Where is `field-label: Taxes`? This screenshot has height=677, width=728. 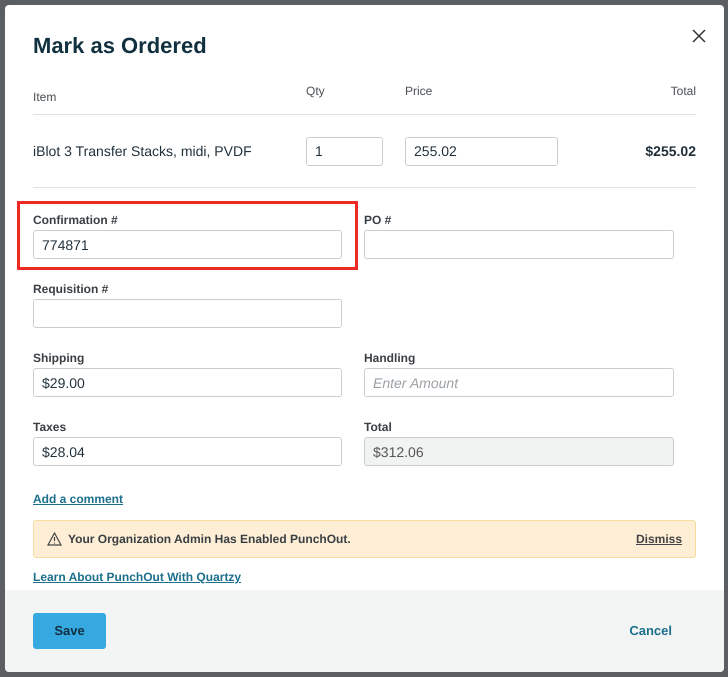
field-label: Taxes is located at coordinates (50, 427).